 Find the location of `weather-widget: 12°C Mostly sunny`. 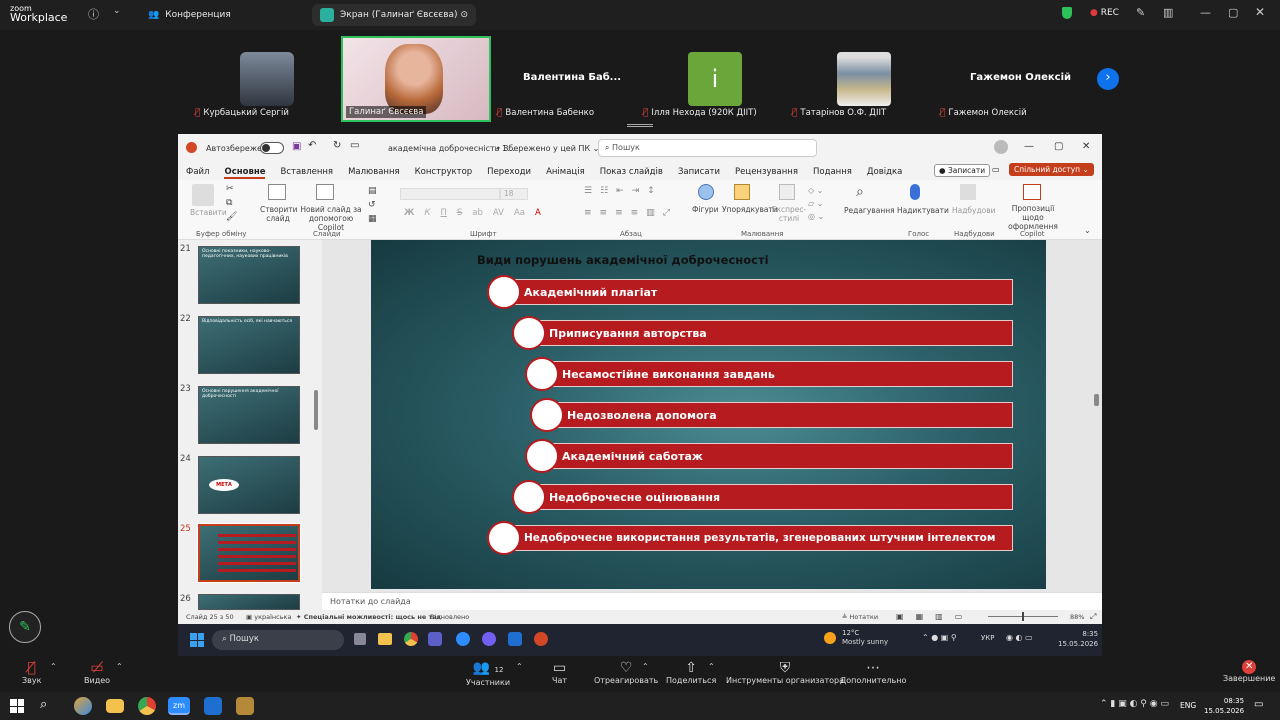

weather-widget: 12°C Mostly sunny is located at coordinates (865, 638).